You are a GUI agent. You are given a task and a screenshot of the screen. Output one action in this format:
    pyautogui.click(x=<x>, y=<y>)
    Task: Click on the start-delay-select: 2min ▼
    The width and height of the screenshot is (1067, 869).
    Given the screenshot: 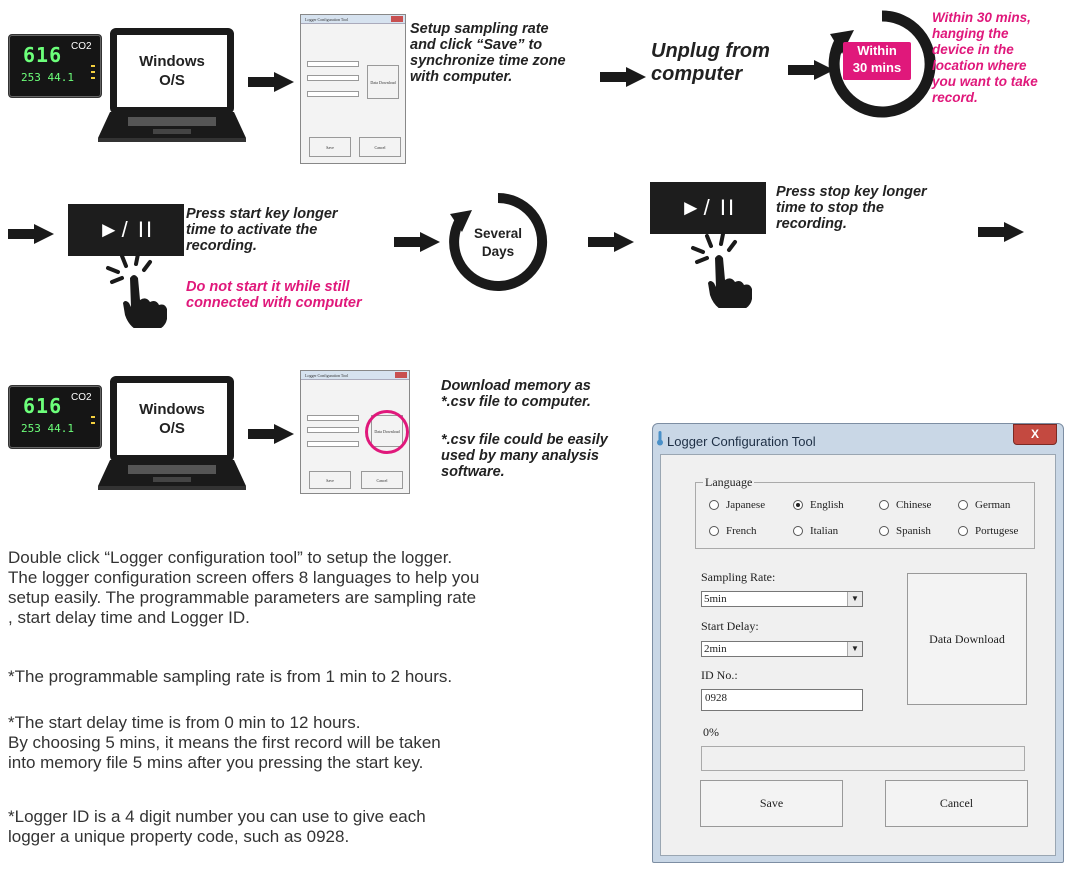 What is the action you would take?
    pyautogui.click(x=782, y=649)
    